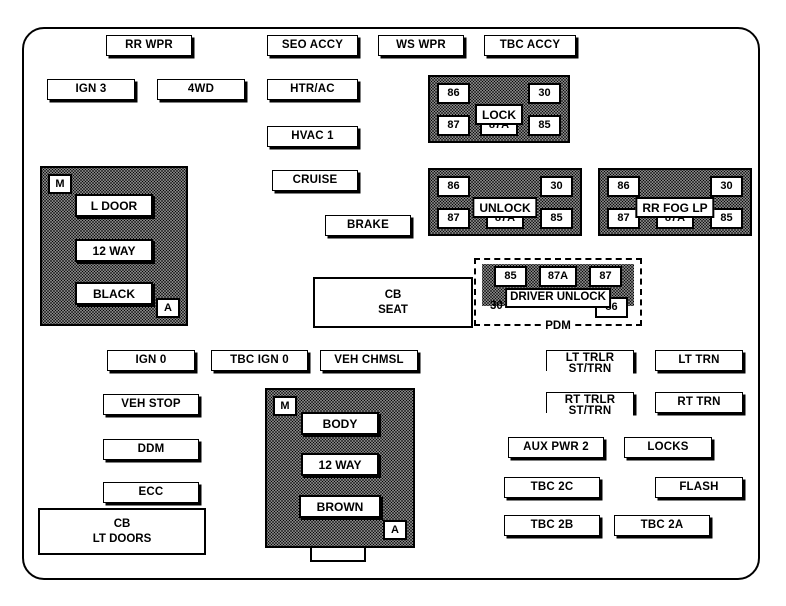  I want to click on fuse-lt-trlr-st-trn: LT TRLR ST/TRN, so click(590, 363).